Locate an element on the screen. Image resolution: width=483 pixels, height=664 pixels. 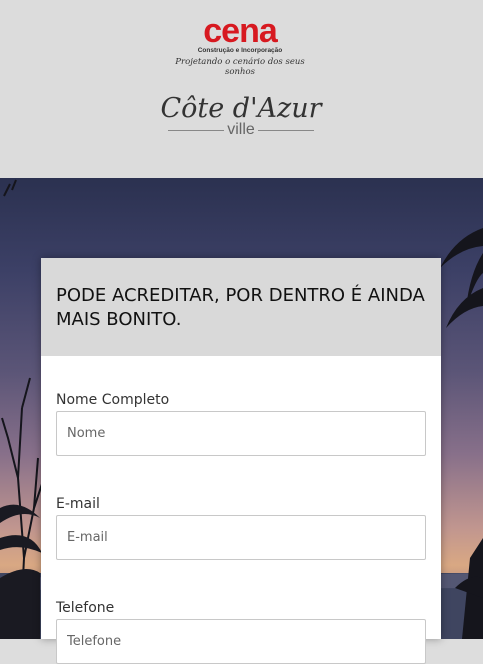
email-input is located at coordinates (241, 537).